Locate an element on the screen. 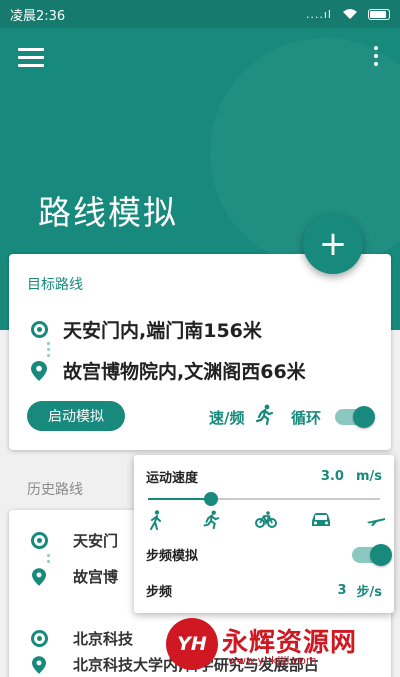 The width and height of the screenshot is (400, 677). history-item-start: 天安门 is located at coordinates (73, 540).